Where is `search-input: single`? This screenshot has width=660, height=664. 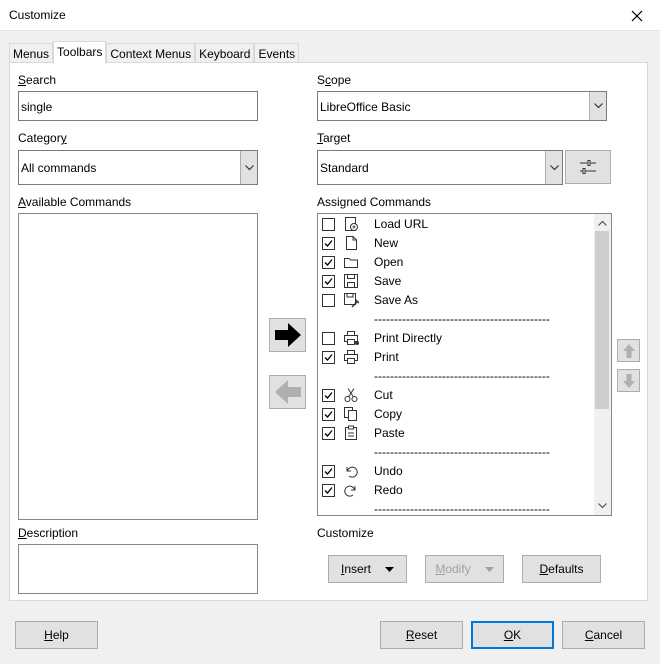
search-input: single is located at coordinates (138, 106).